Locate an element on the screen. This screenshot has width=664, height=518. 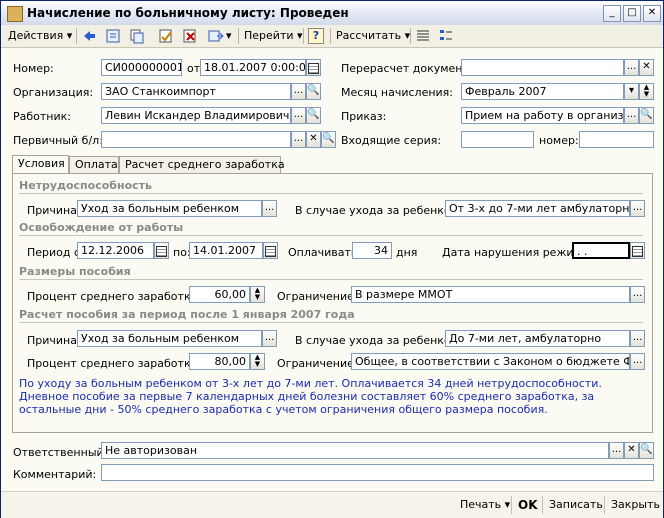
responsible-clear-button: ✕ is located at coordinates (631, 450).